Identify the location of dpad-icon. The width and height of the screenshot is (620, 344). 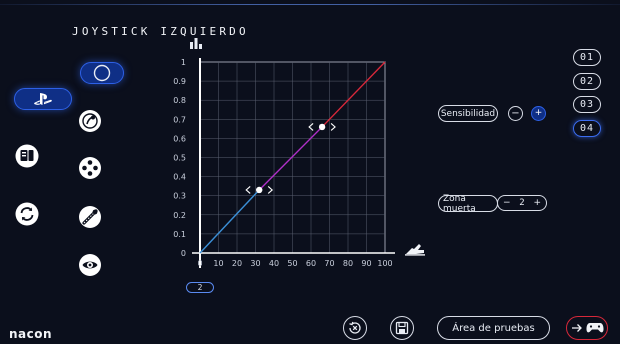
(90, 168).